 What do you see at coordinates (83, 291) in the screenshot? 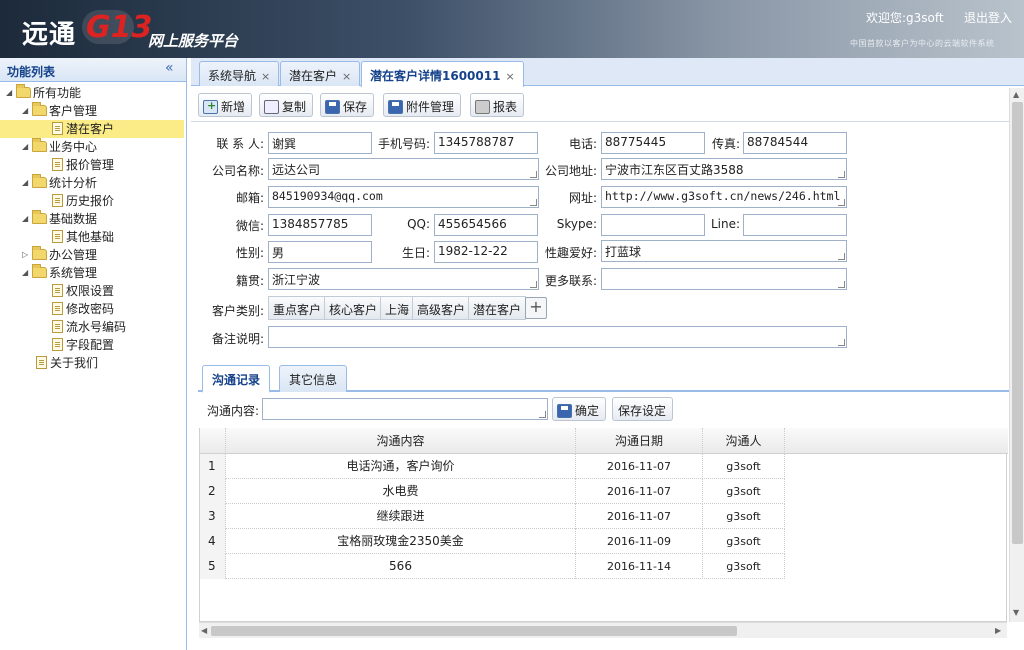
I see `tree-node-permissions: 权限设置` at bounding box center [83, 291].